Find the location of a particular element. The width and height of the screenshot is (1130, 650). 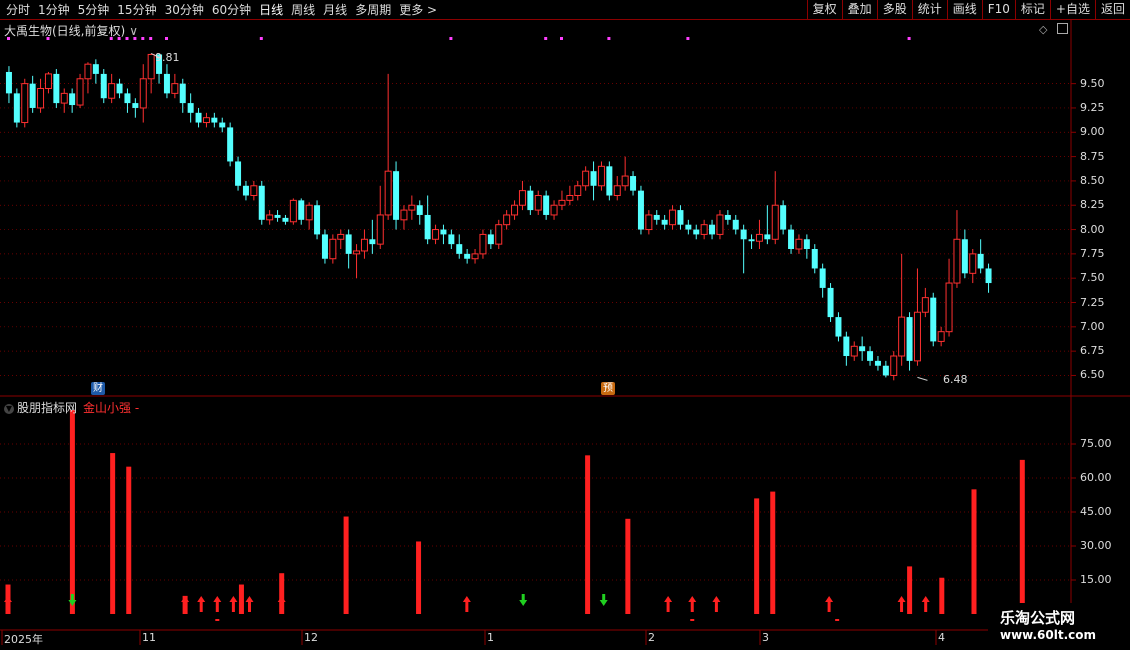

diamond-icon: ◇ is located at coordinates (1043, 29).